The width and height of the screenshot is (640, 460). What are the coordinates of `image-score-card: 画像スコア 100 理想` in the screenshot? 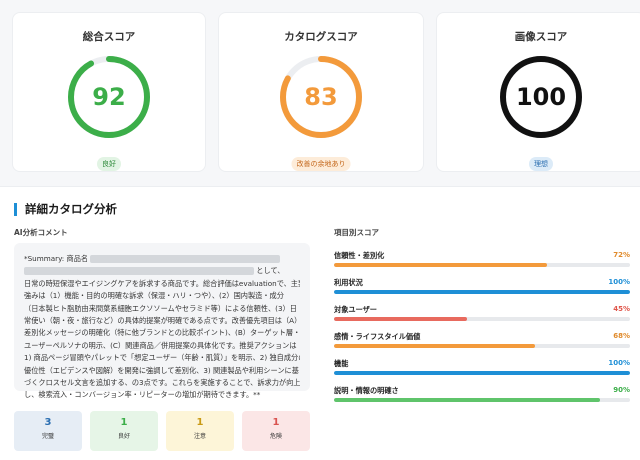 It's located at (538, 92).